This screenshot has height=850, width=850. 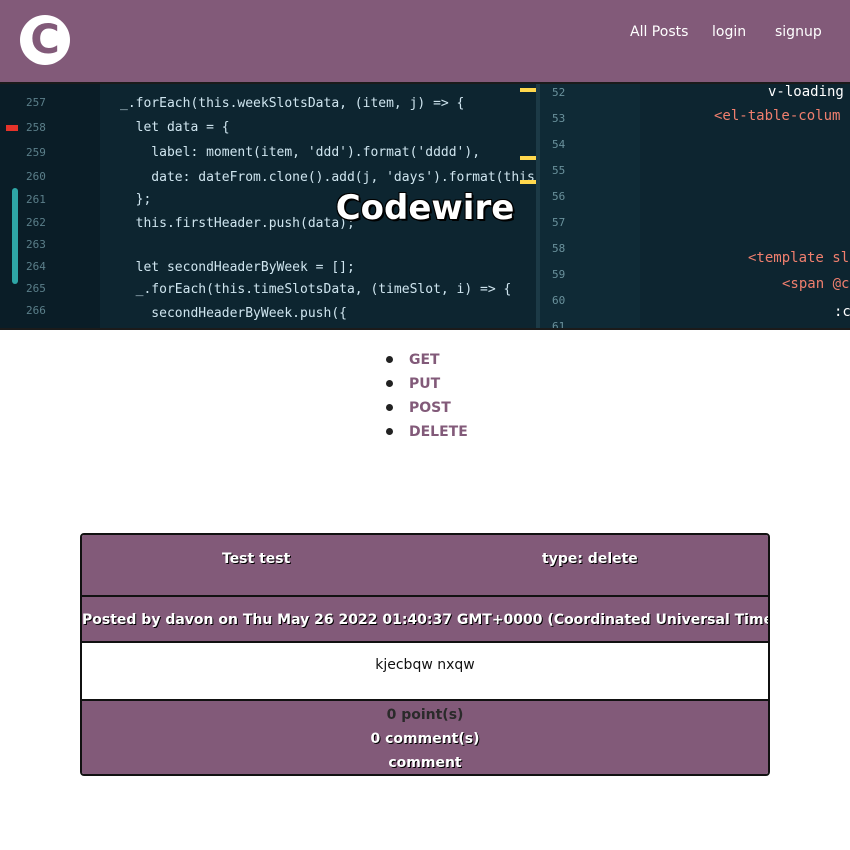 I want to click on site-title: Codewire, so click(x=425, y=208).